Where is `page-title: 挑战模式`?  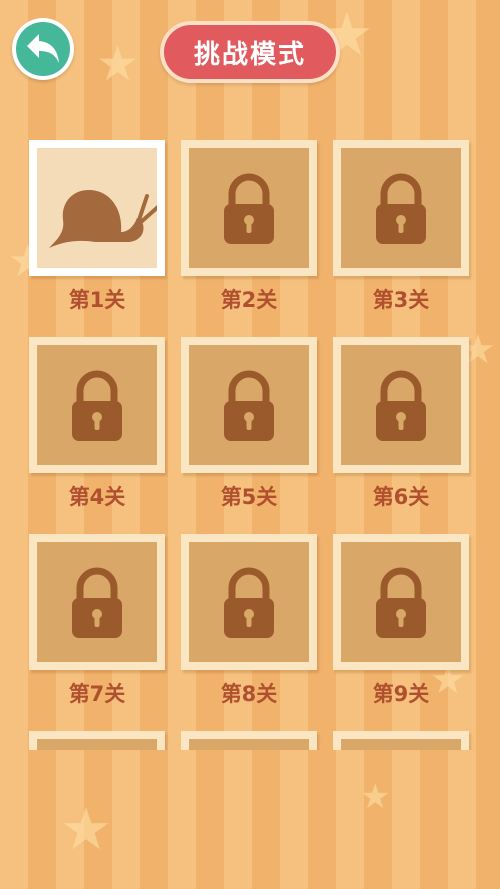 page-title: 挑战模式 is located at coordinates (250, 52).